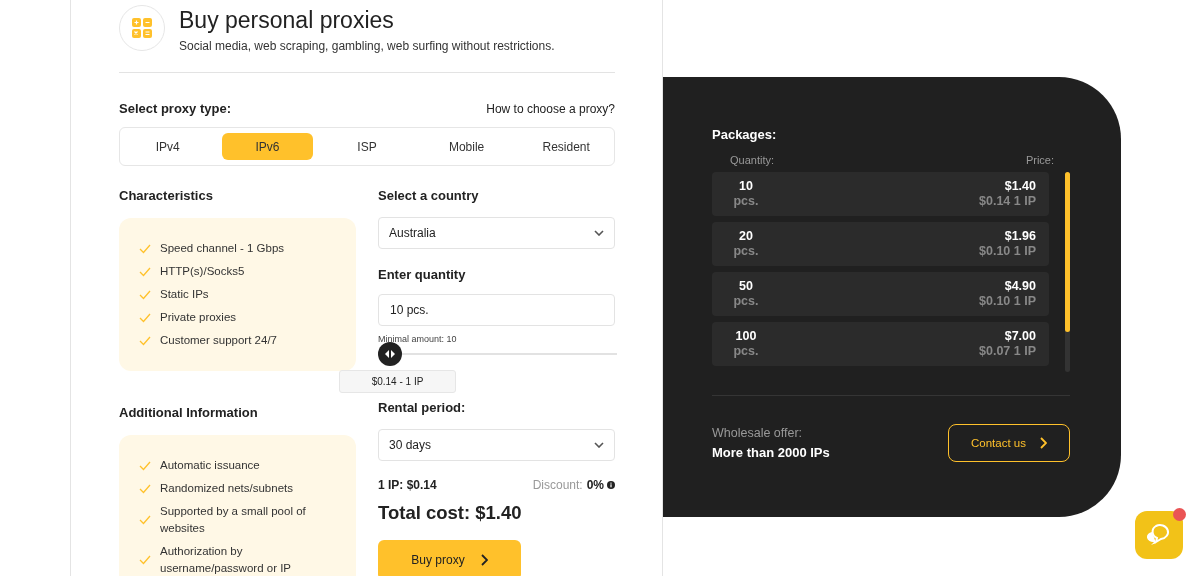  Describe the element at coordinates (752, 160) in the screenshot. I see `column-header: Quantity:` at that location.